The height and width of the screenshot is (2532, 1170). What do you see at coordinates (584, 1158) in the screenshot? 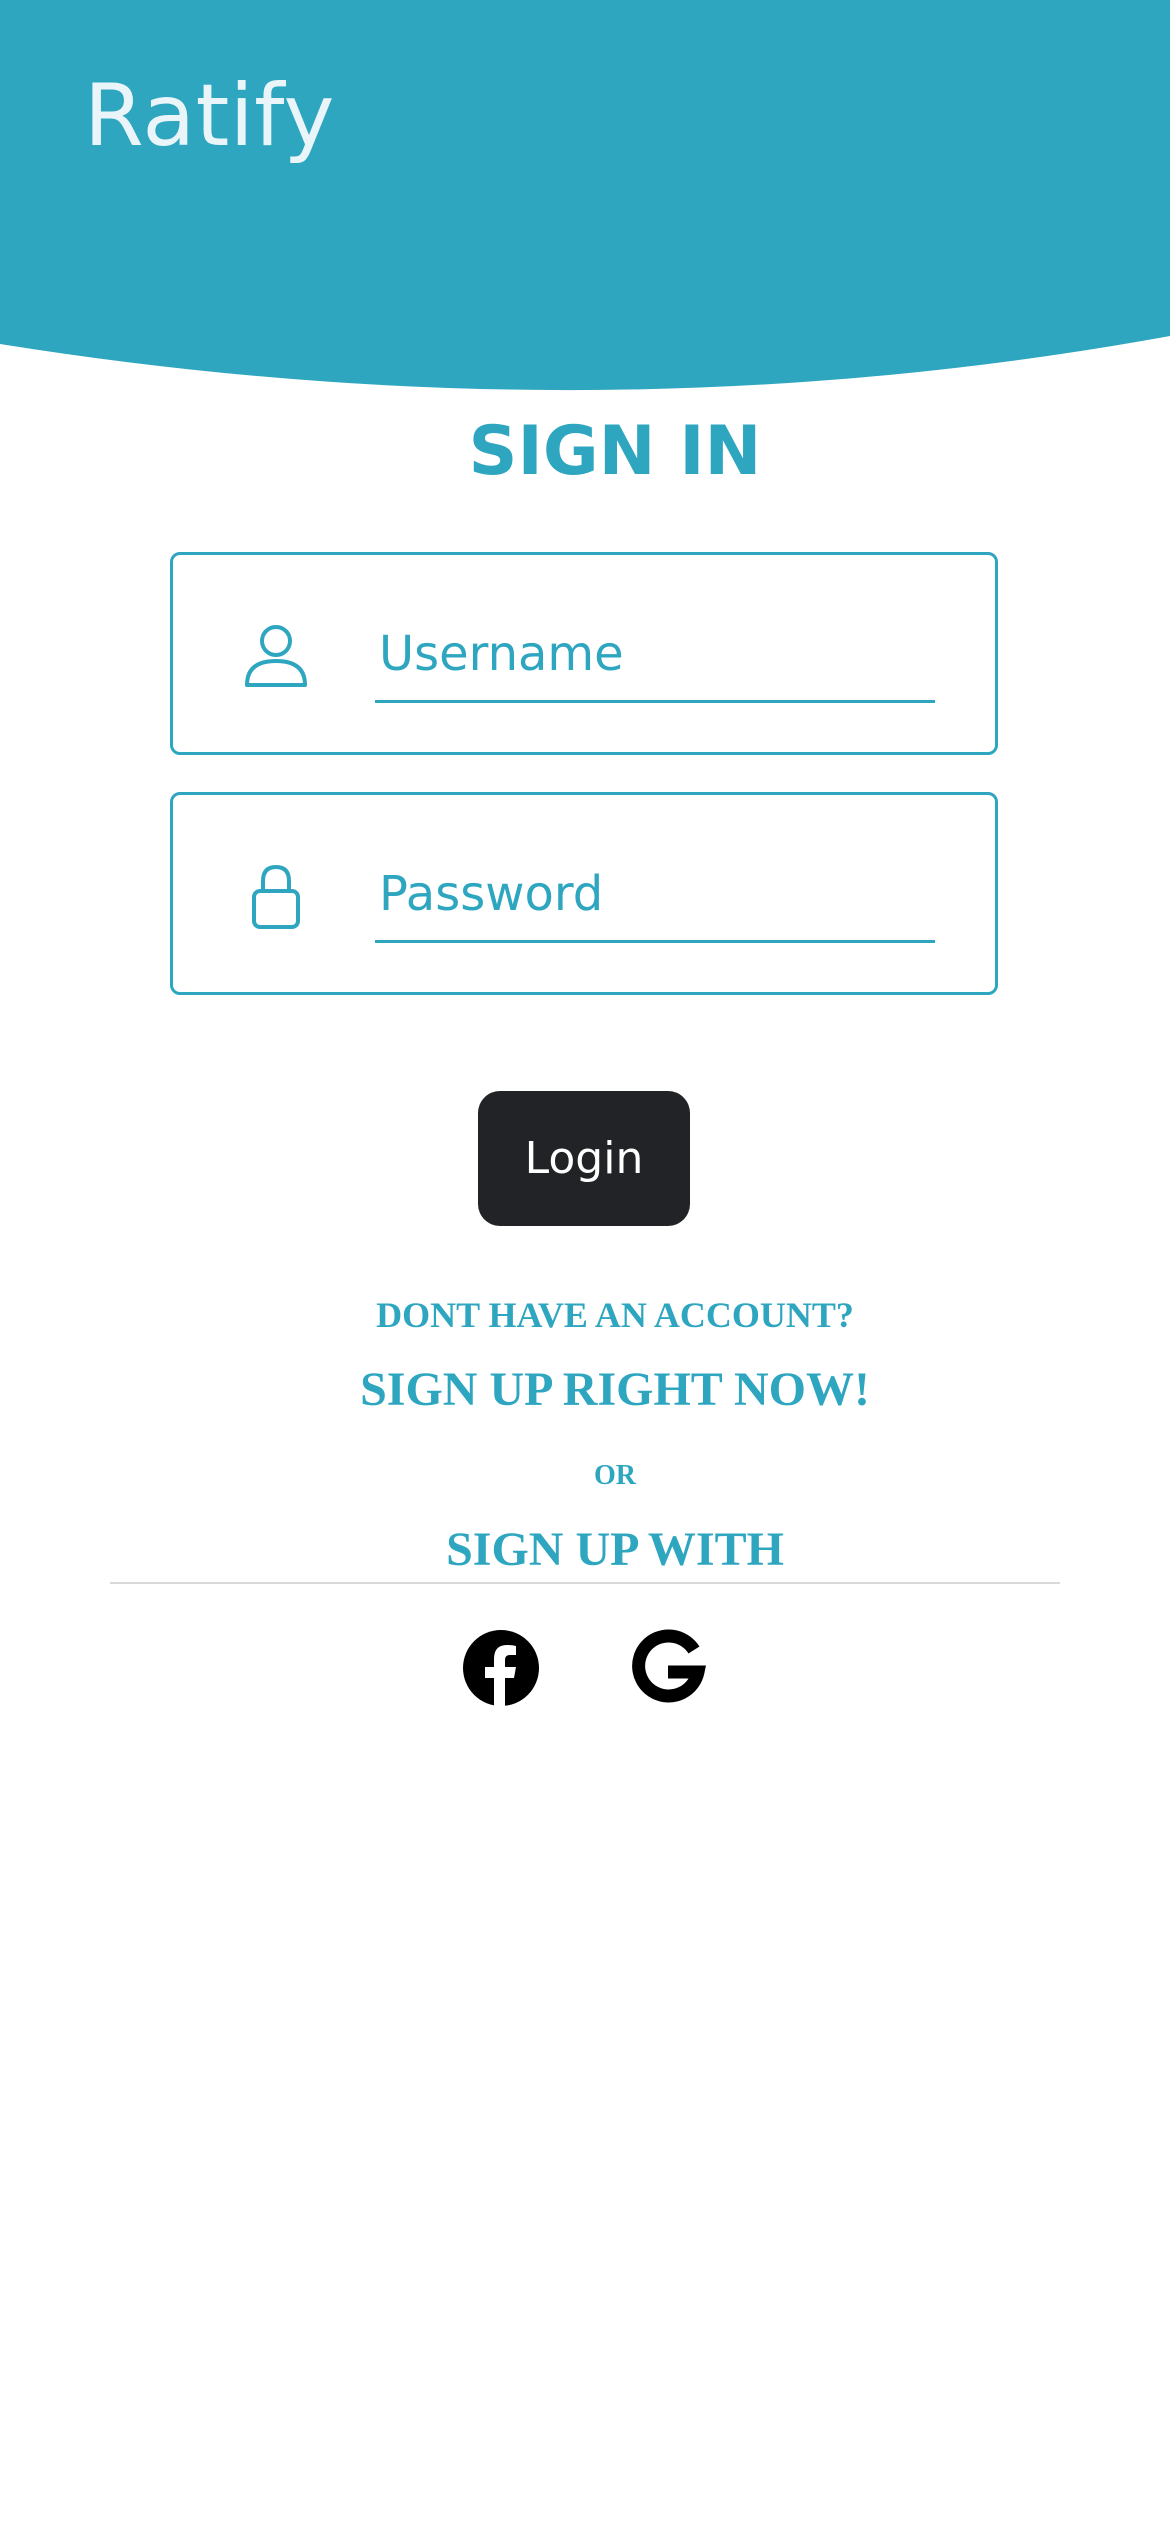
I see `login-button: Login` at bounding box center [584, 1158].